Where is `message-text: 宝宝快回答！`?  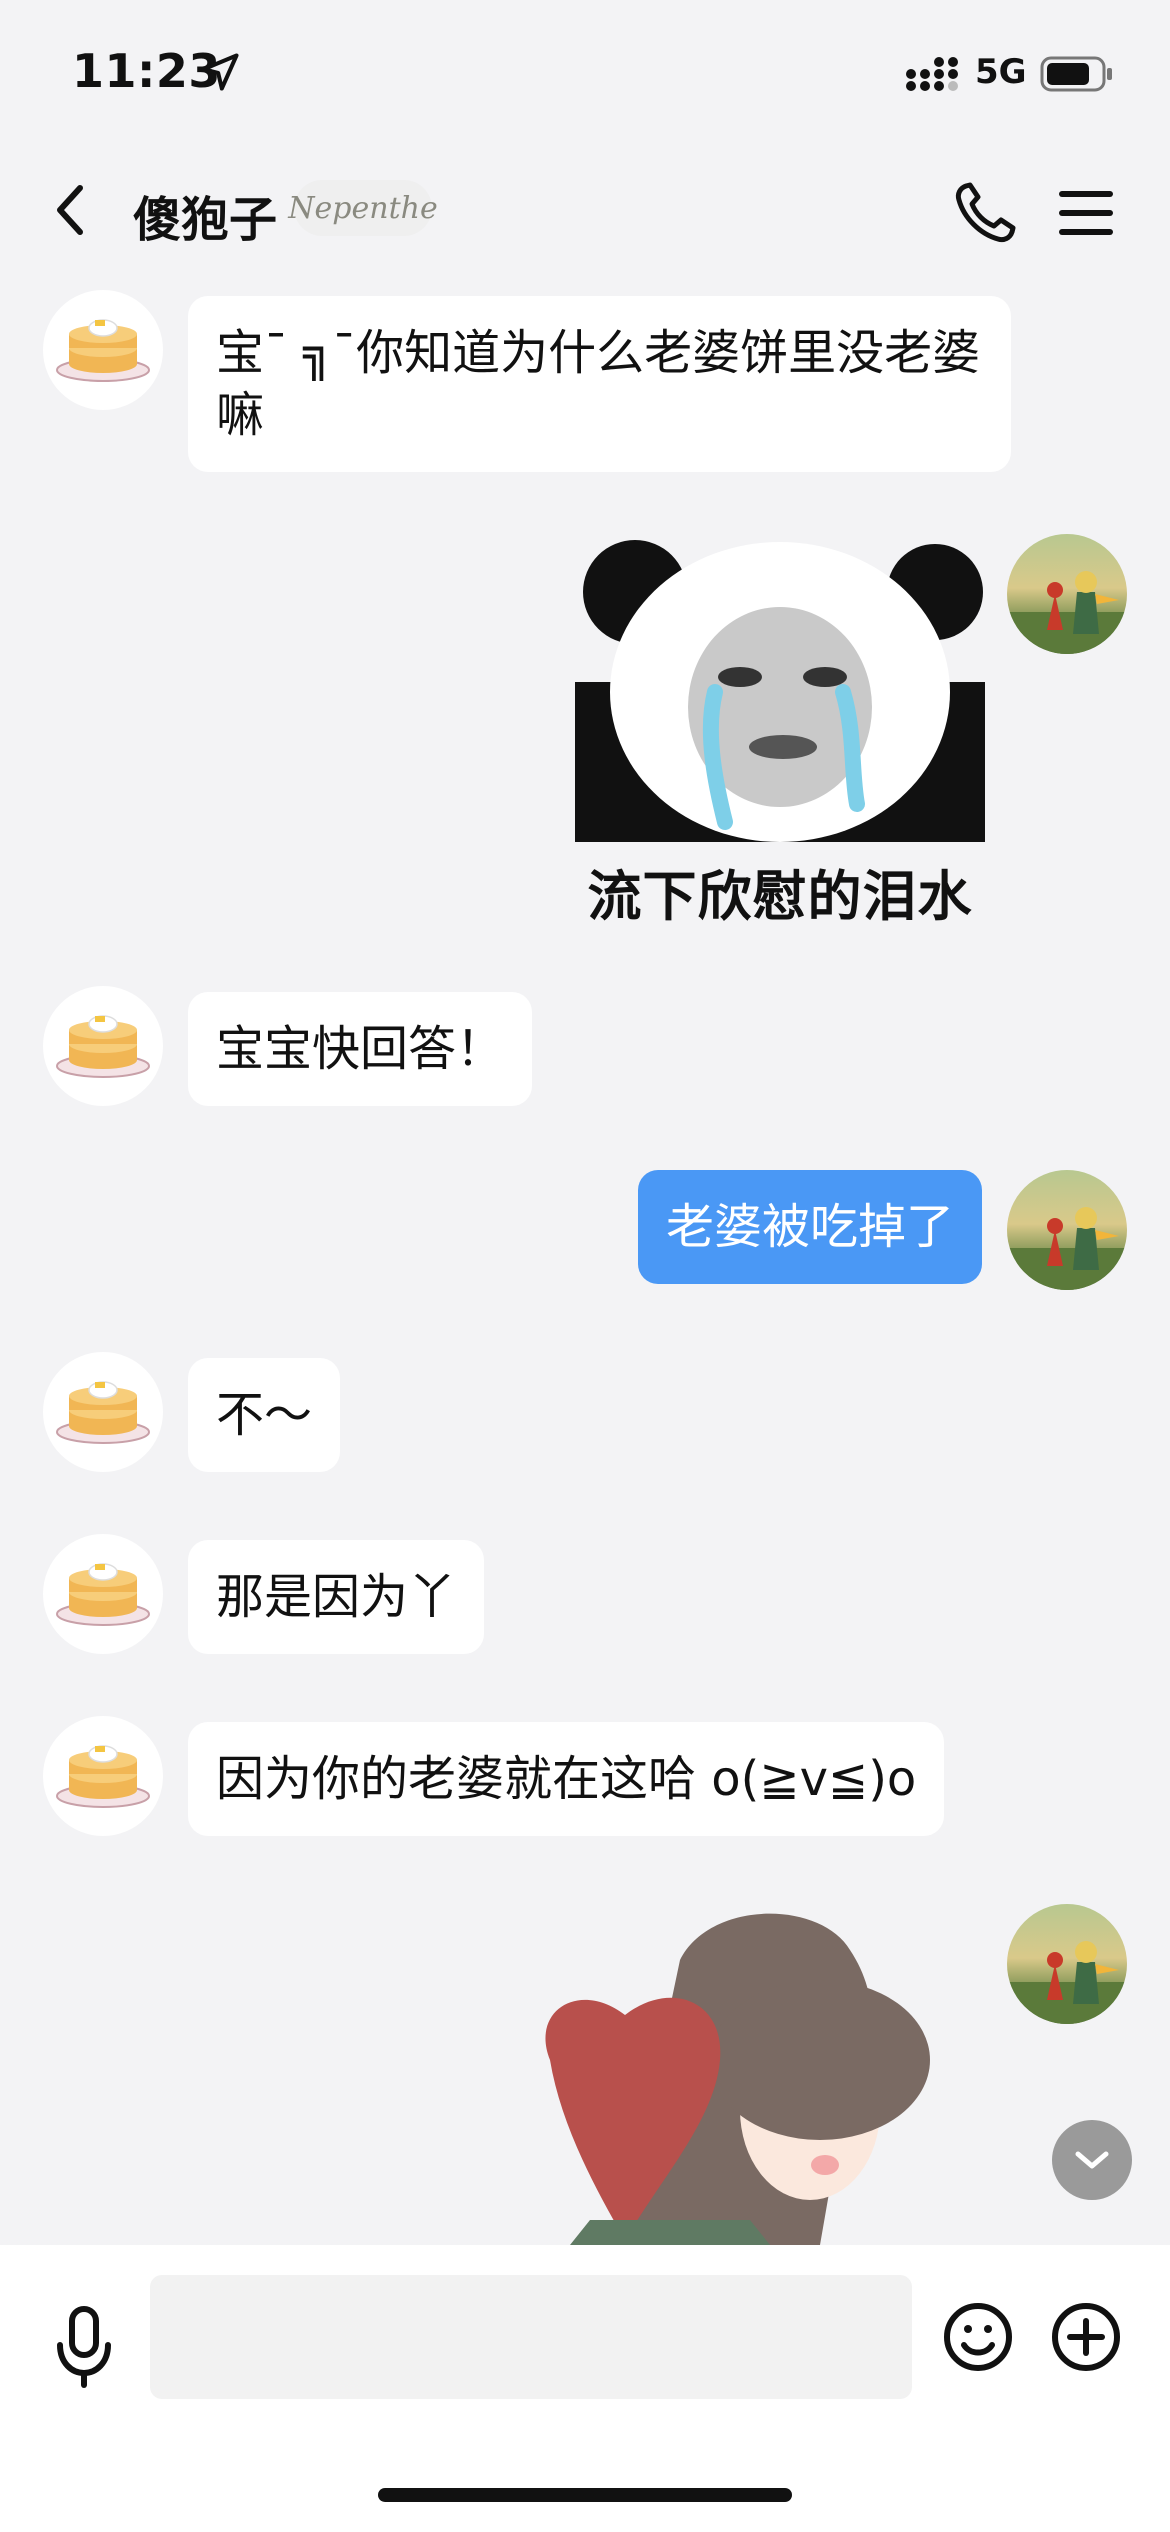
message-text: 宝宝快回答！ is located at coordinates (360, 1049).